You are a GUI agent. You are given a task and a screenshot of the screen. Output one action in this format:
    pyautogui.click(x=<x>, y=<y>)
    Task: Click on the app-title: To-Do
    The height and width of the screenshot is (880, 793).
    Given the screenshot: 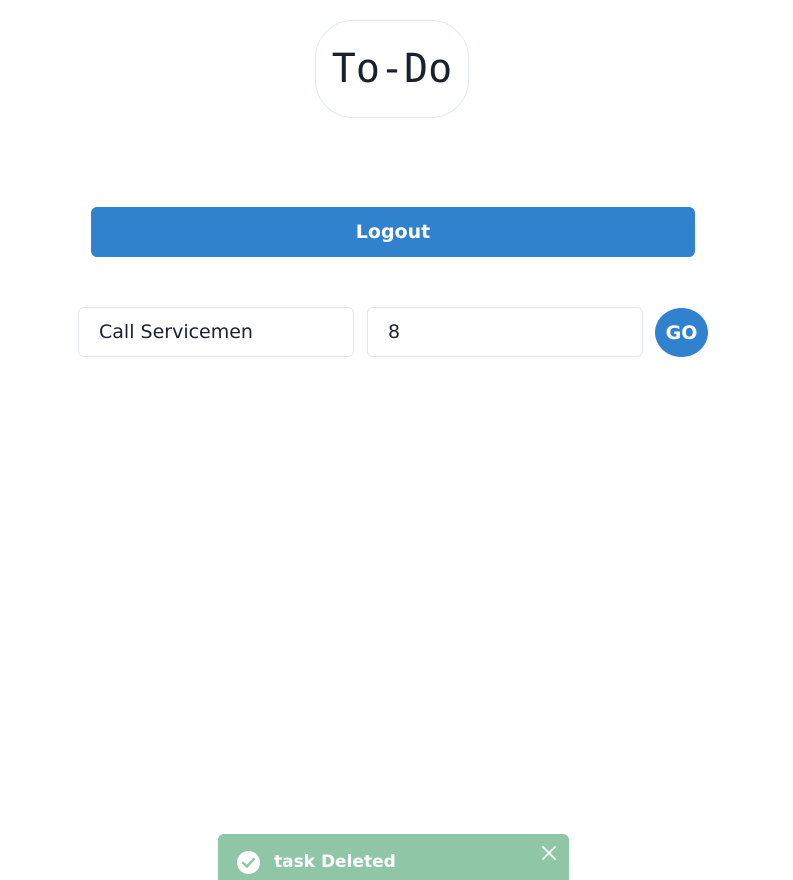 What is the action you would take?
    pyautogui.click(x=392, y=69)
    